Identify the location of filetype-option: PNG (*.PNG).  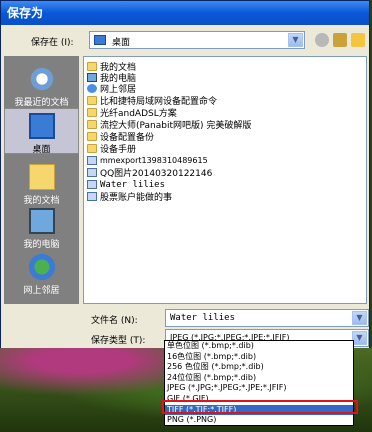
(259, 420).